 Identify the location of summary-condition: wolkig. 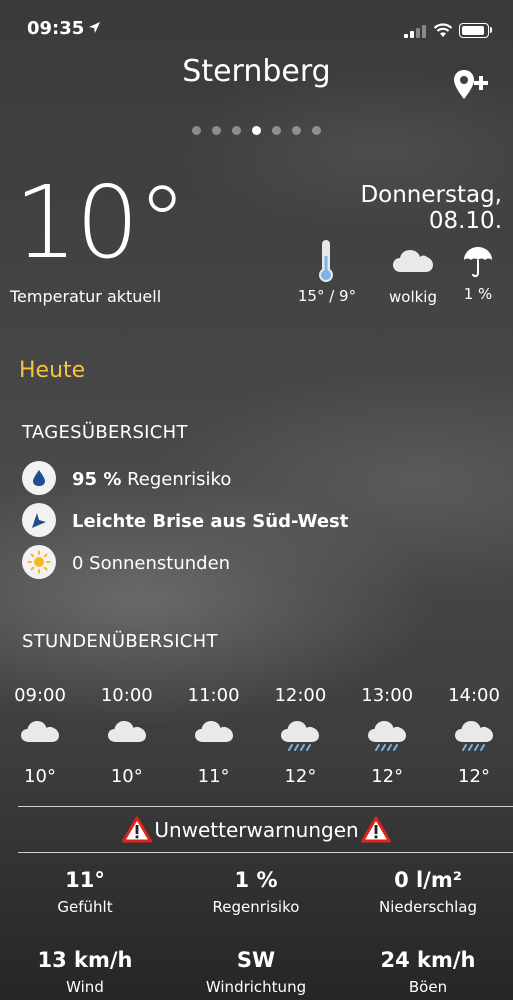
(413, 297).